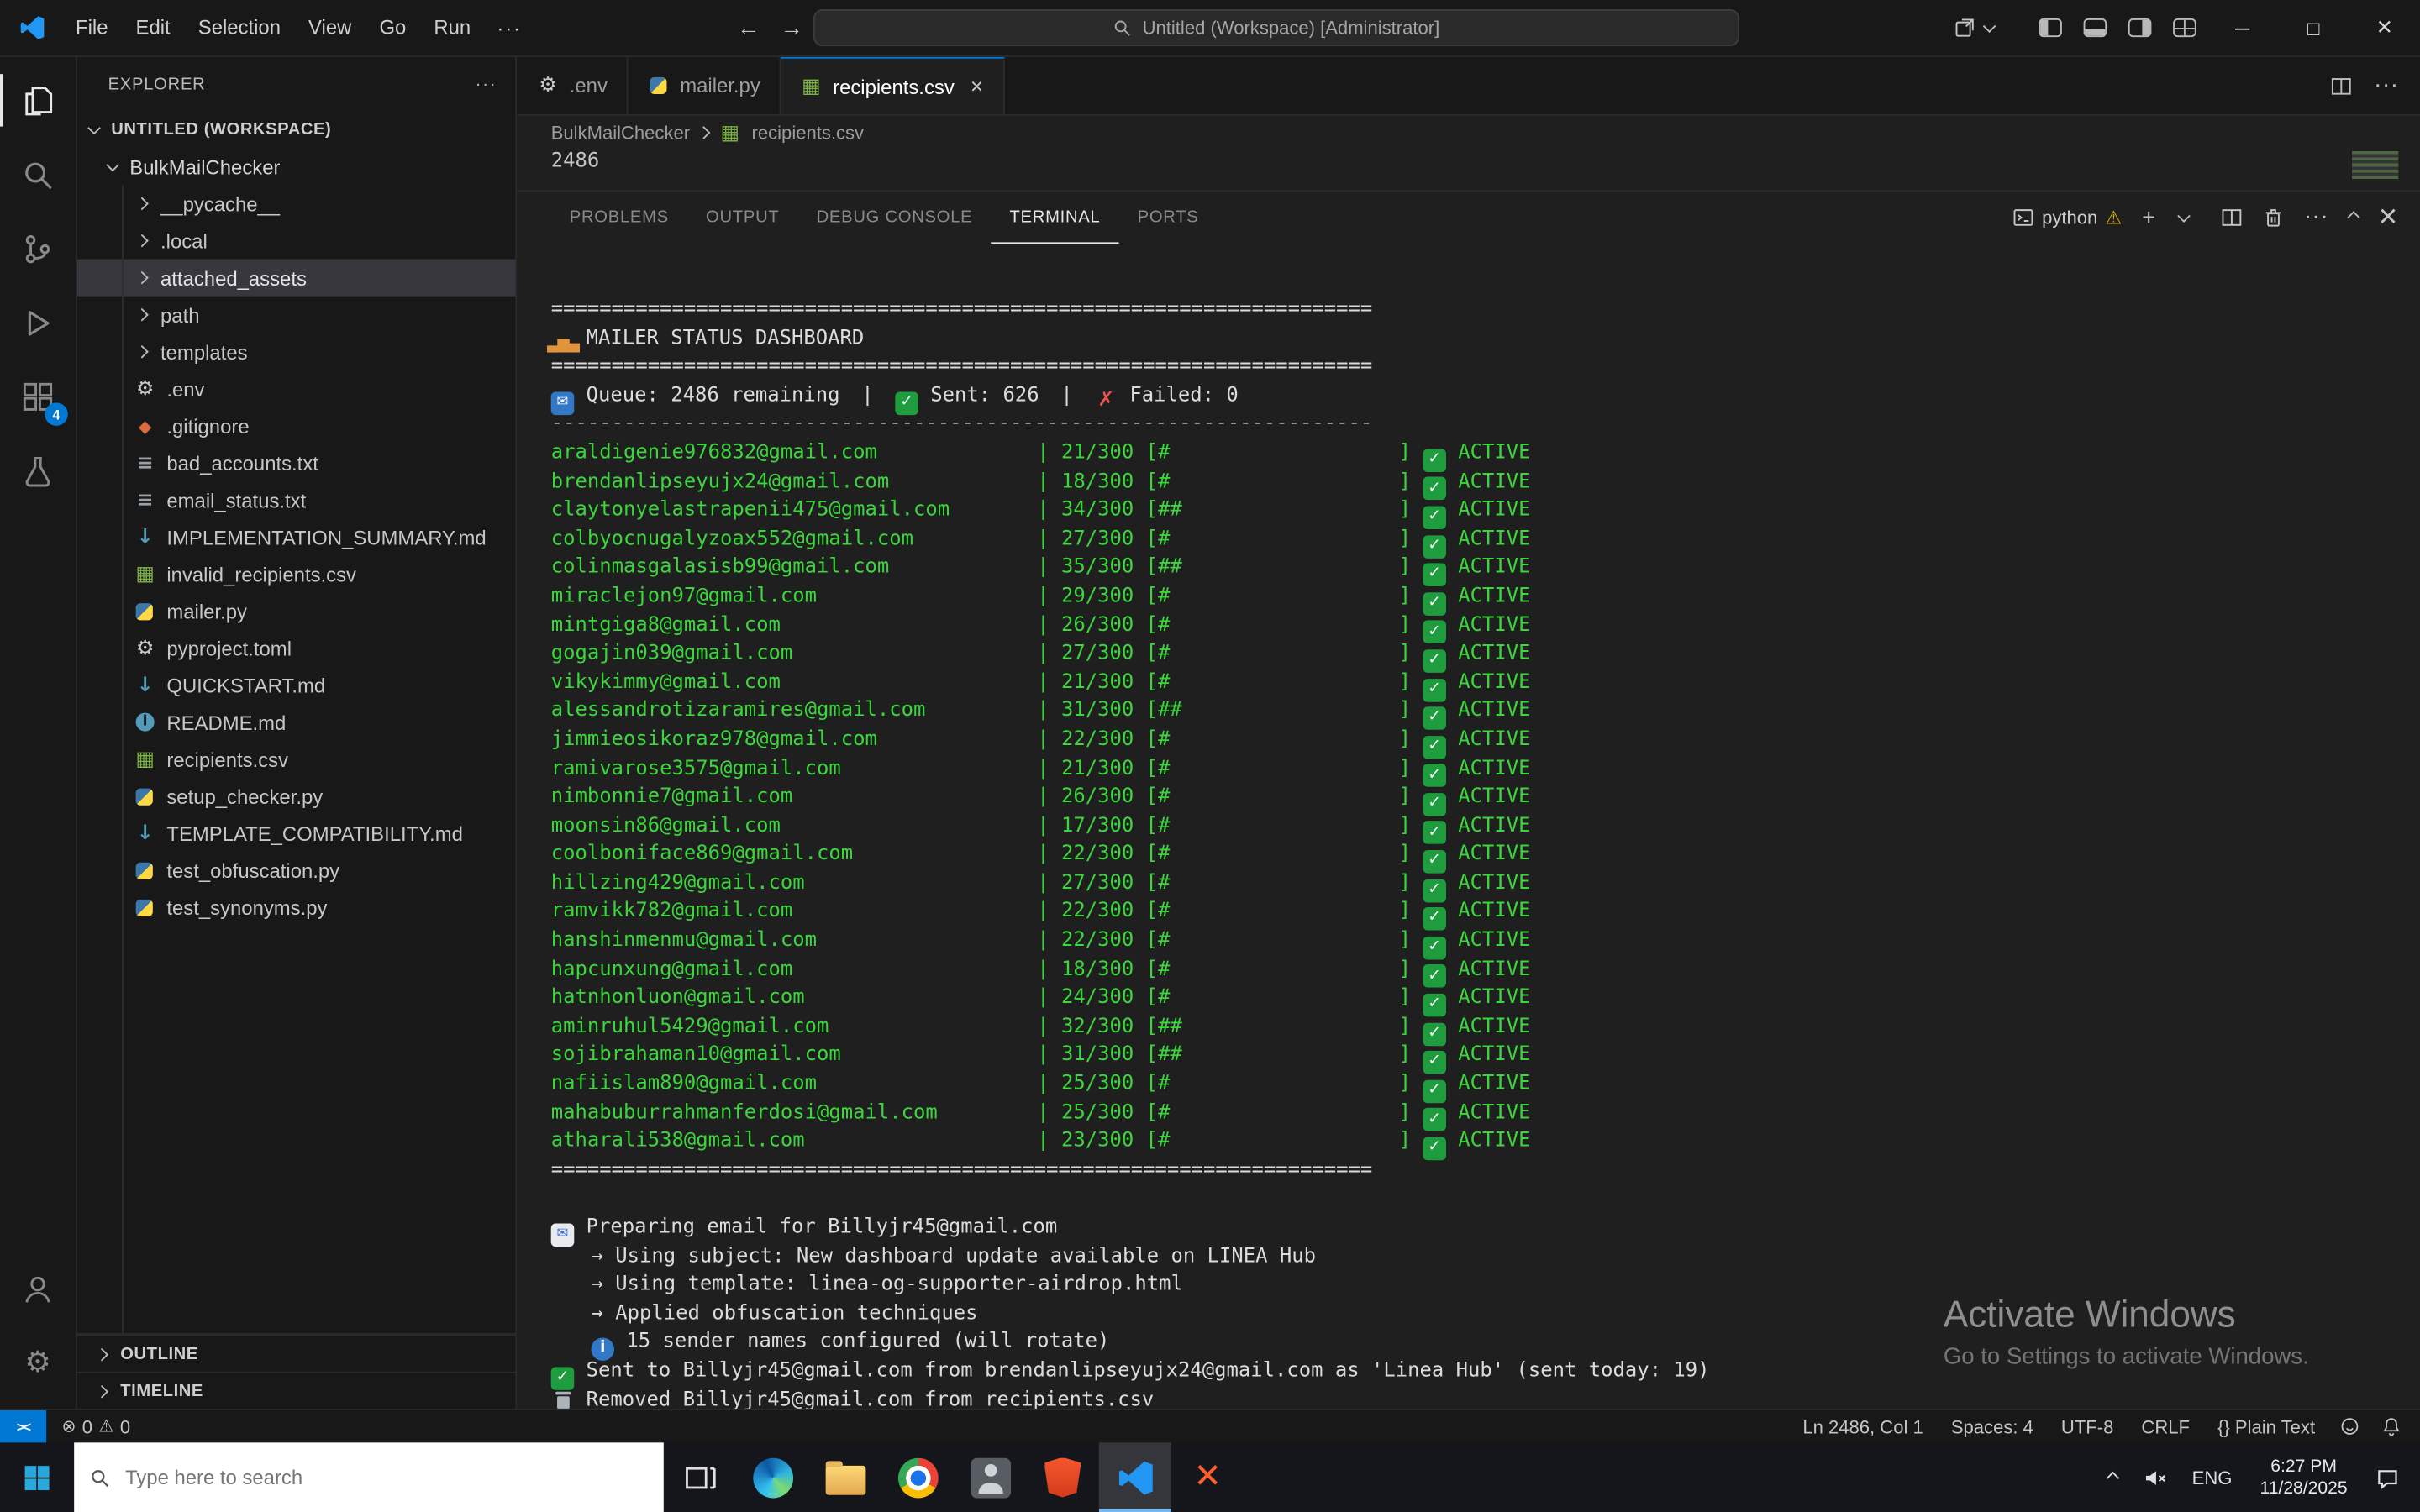 Image resolution: width=2420 pixels, height=1512 pixels. I want to click on tree-item: .env, so click(296, 388).